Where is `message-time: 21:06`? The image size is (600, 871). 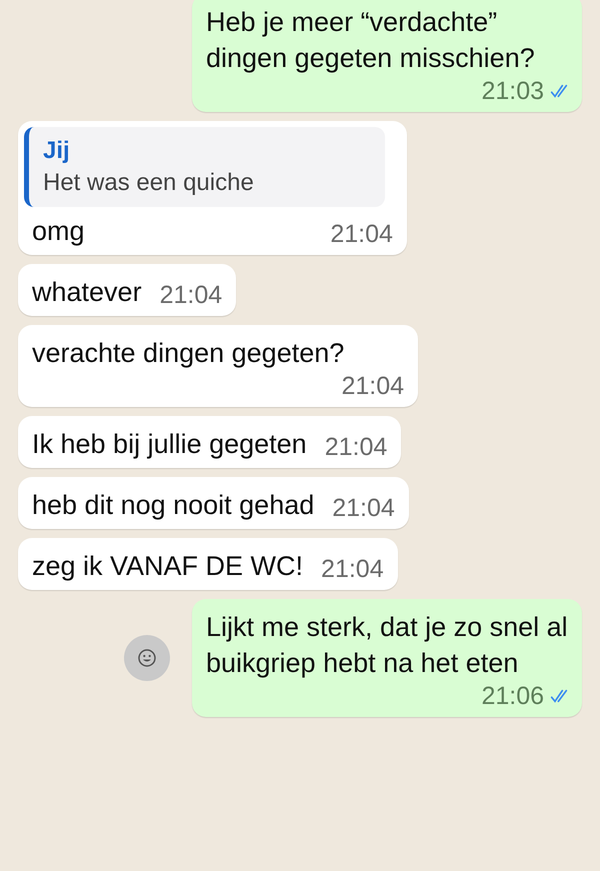
message-time: 21:06 is located at coordinates (512, 696).